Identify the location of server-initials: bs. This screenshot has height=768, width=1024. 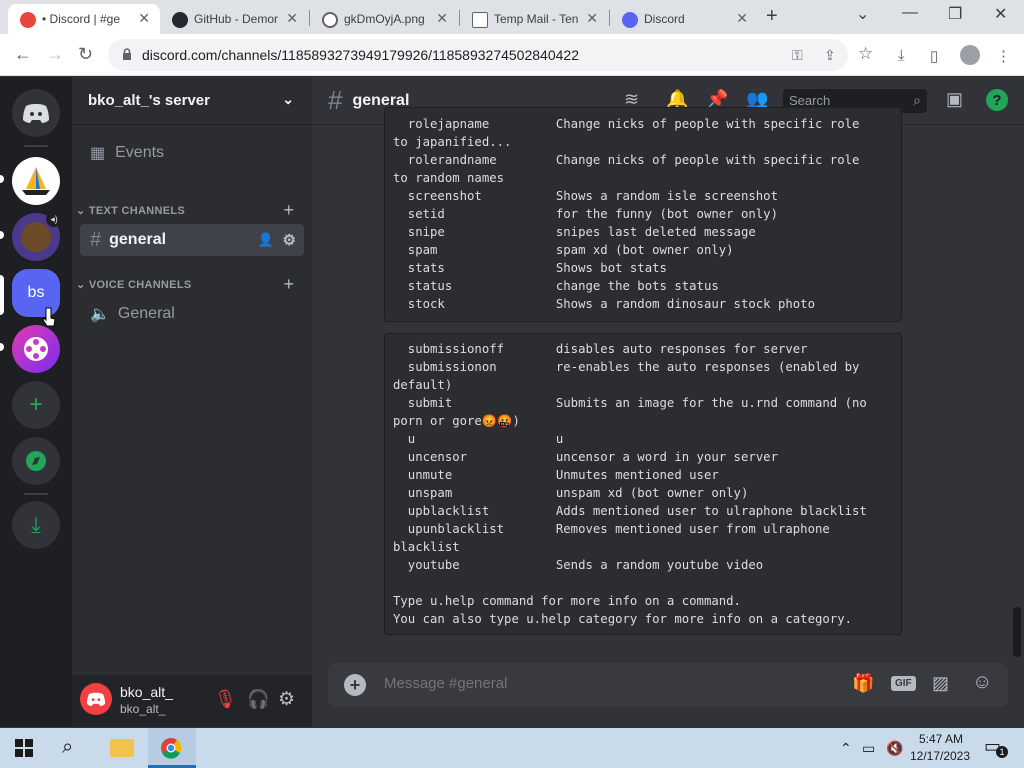
(36, 292).